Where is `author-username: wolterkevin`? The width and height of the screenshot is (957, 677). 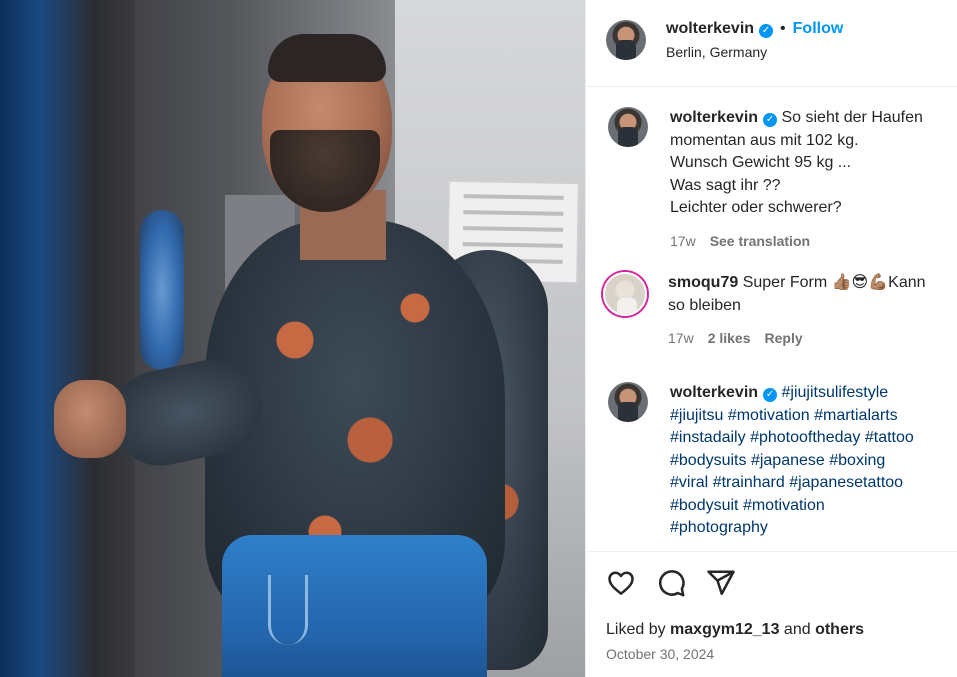
author-username: wolterkevin is located at coordinates (710, 28).